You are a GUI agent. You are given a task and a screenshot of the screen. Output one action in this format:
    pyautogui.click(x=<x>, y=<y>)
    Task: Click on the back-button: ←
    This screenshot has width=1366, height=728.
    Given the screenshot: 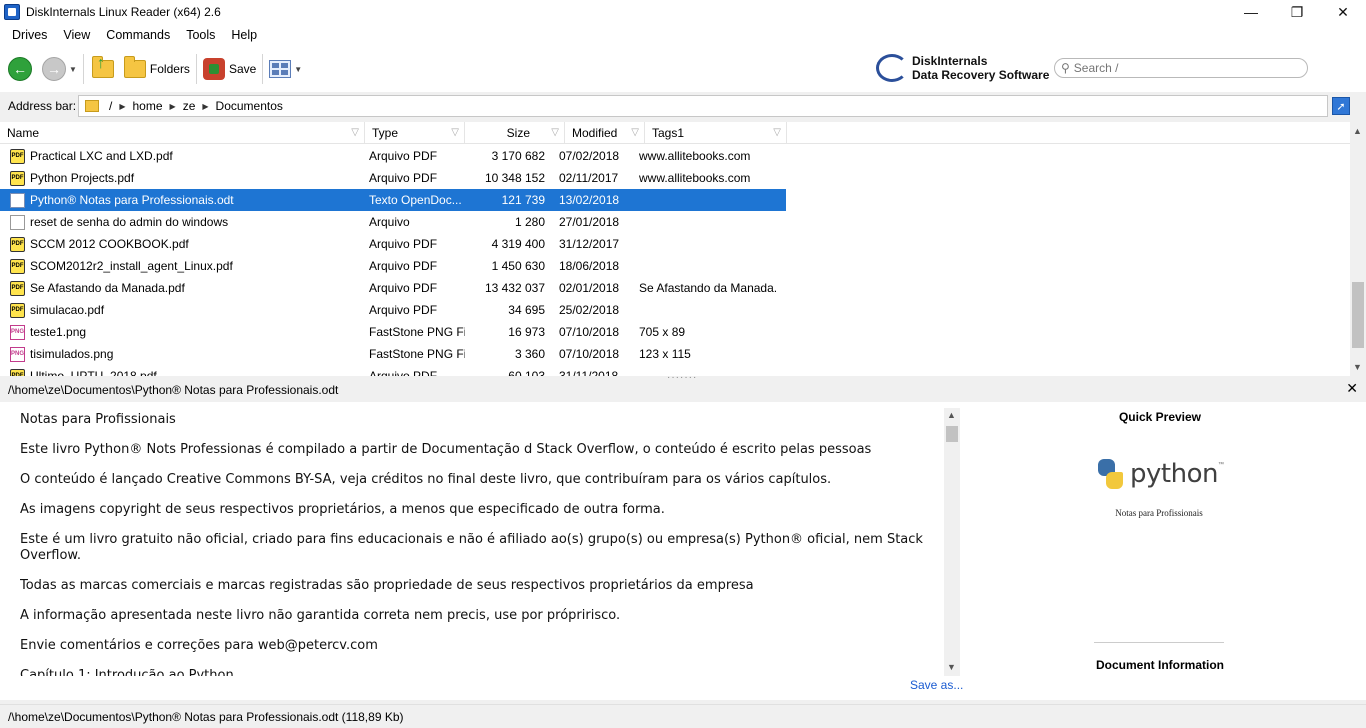 What is the action you would take?
    pyautogui.click(x=20, y=69)
    